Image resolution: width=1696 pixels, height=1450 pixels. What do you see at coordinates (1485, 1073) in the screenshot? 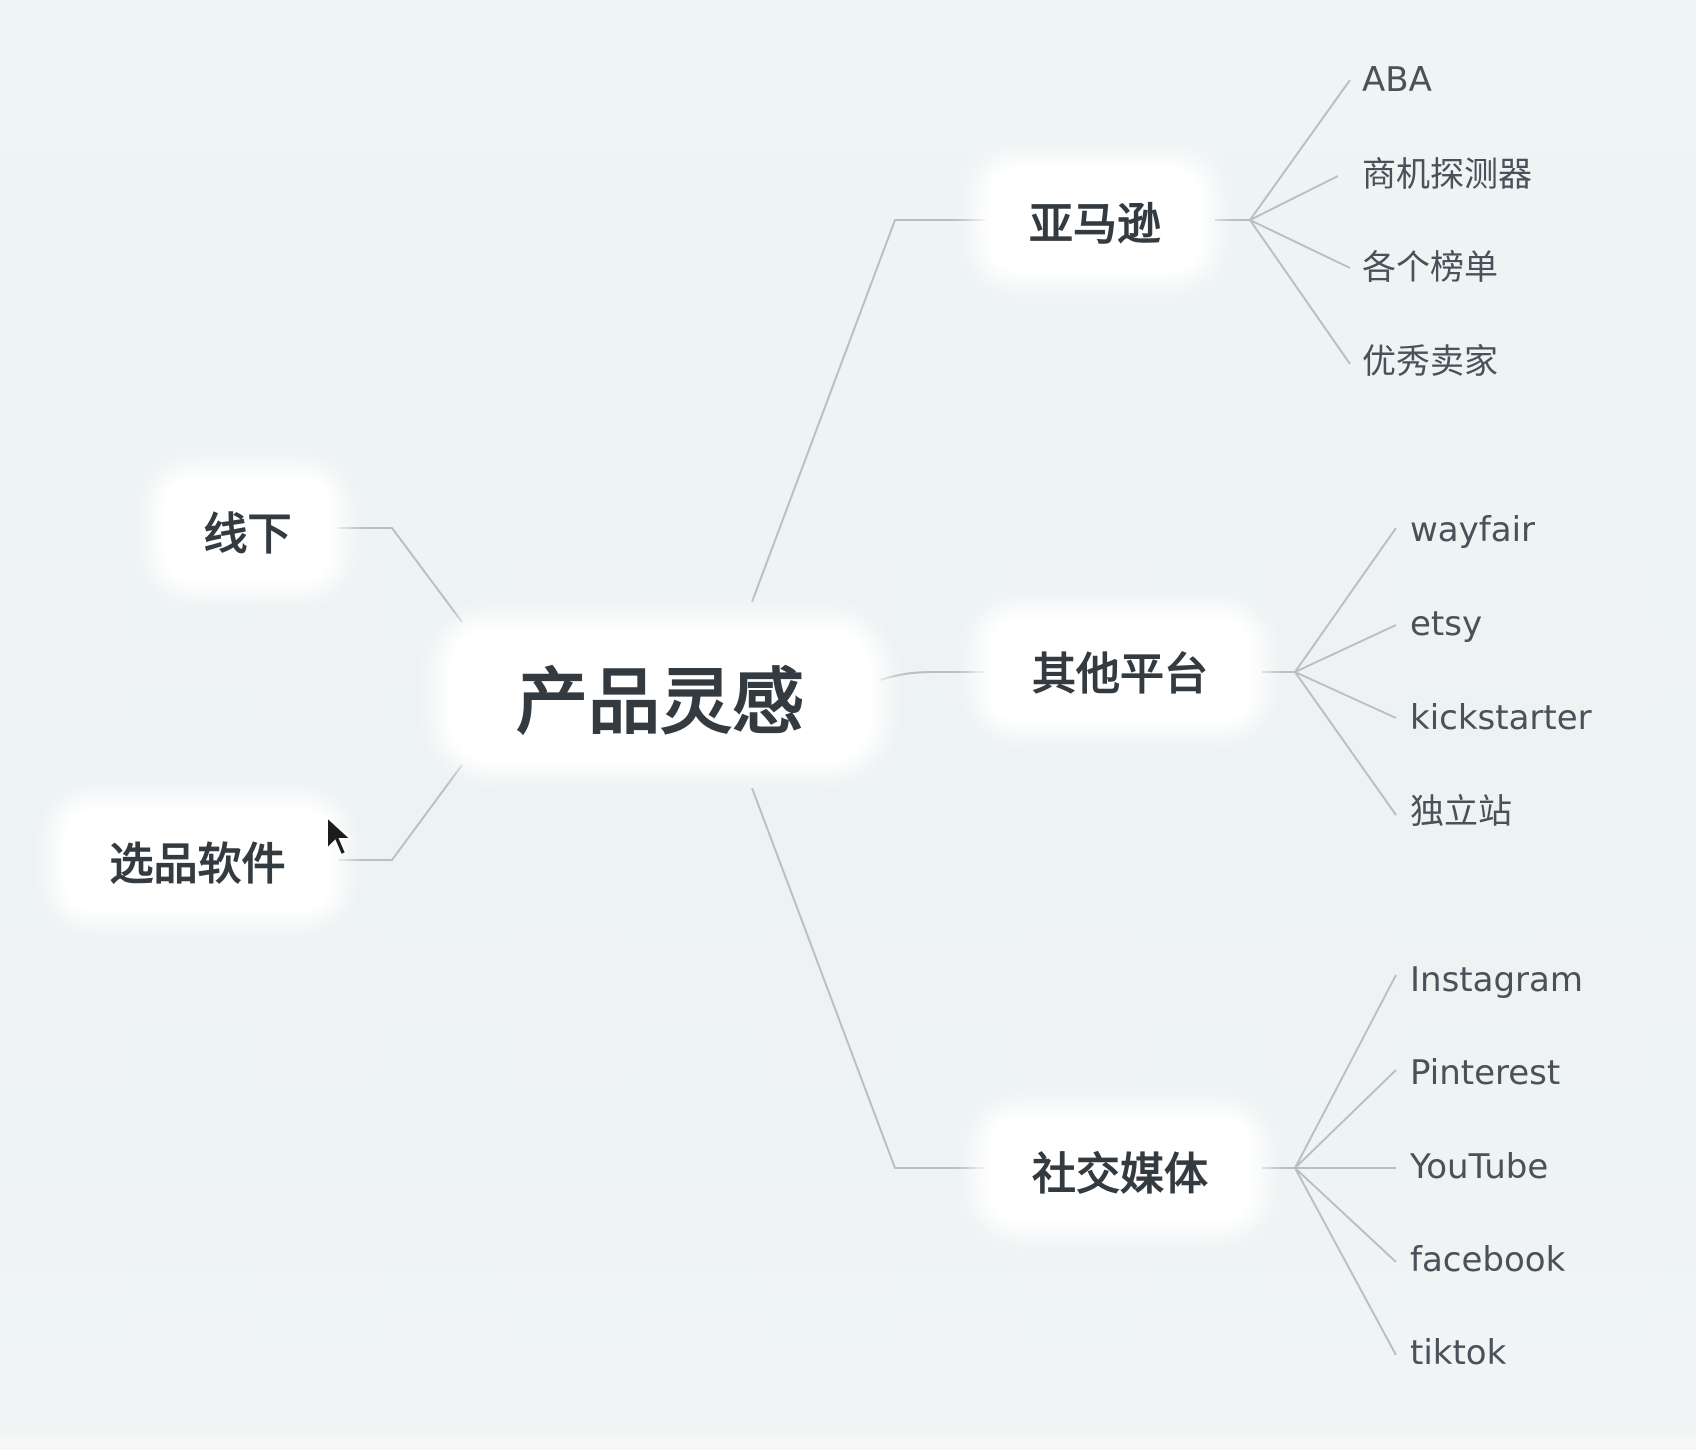
I see `leaf-social-2: Pinterest` at bounding box center [1485, 1073].